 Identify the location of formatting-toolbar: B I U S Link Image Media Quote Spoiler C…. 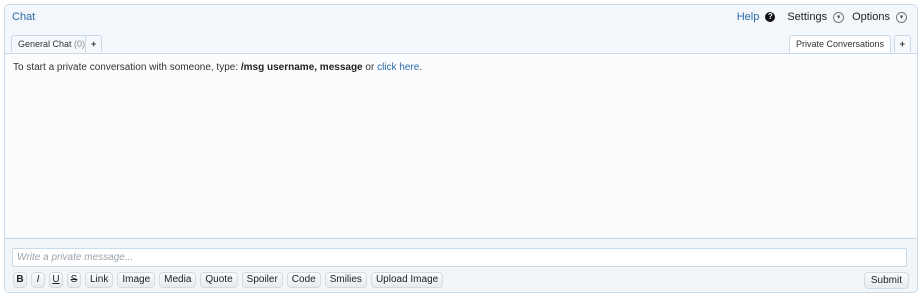
(228, 280).